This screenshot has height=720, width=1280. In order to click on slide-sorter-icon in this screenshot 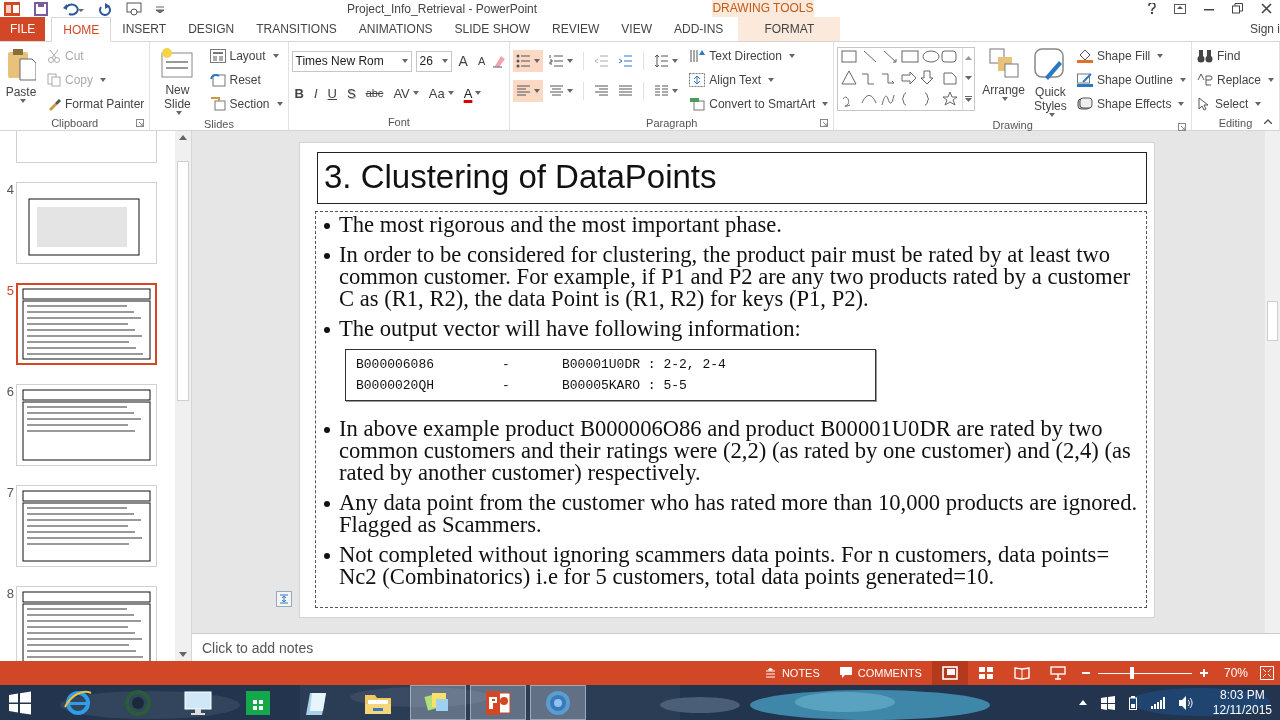, I will do `click(985, 673)`.